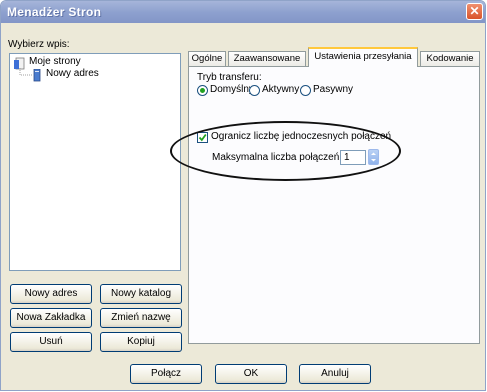 The image size is (487, 392). I want to click on close-icon: ✕, so click(474, 11).